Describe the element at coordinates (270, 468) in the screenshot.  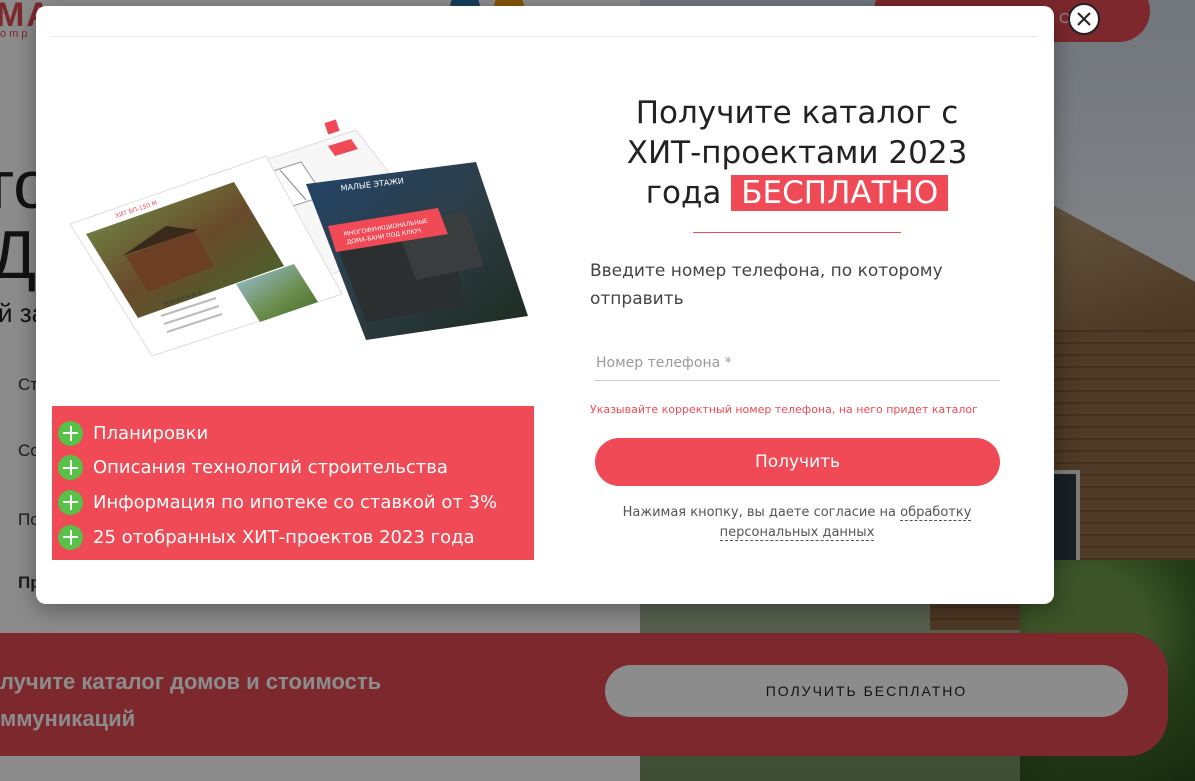
I see `feature-text: Описания технологий строительства` at that location.